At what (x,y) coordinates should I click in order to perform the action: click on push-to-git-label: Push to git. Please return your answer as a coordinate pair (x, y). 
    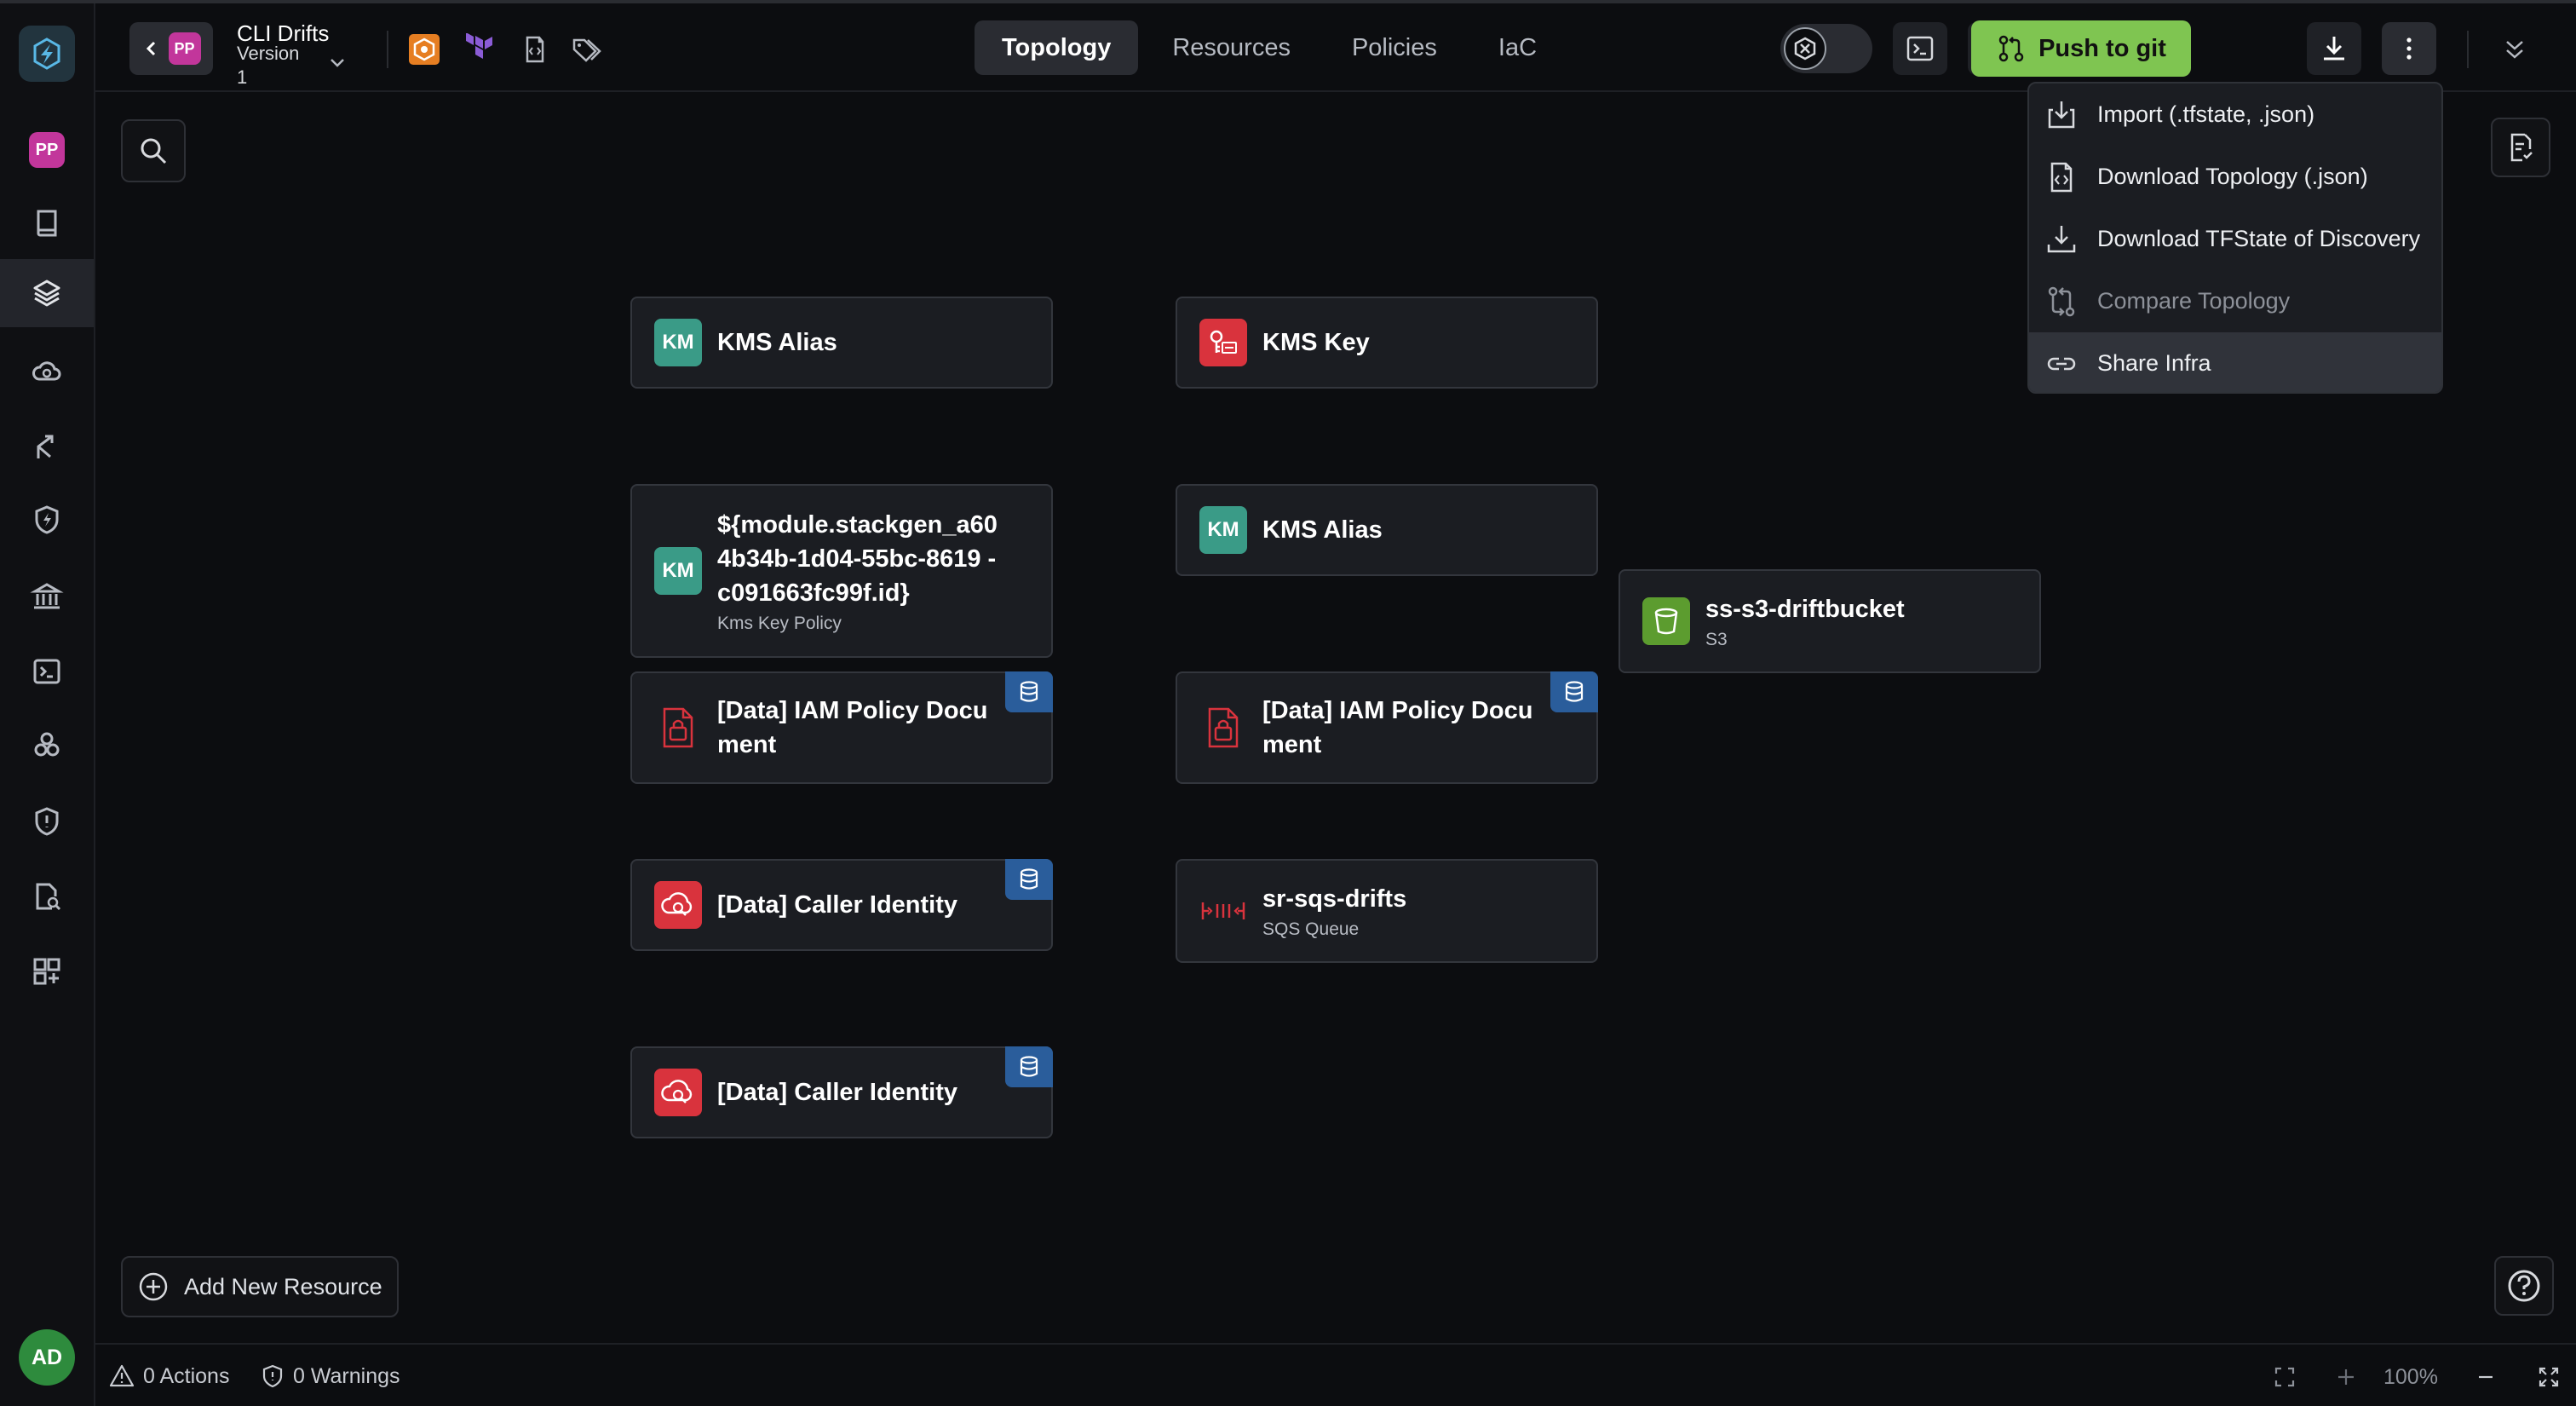
    Looking at the image, I should click on (2102, 48).